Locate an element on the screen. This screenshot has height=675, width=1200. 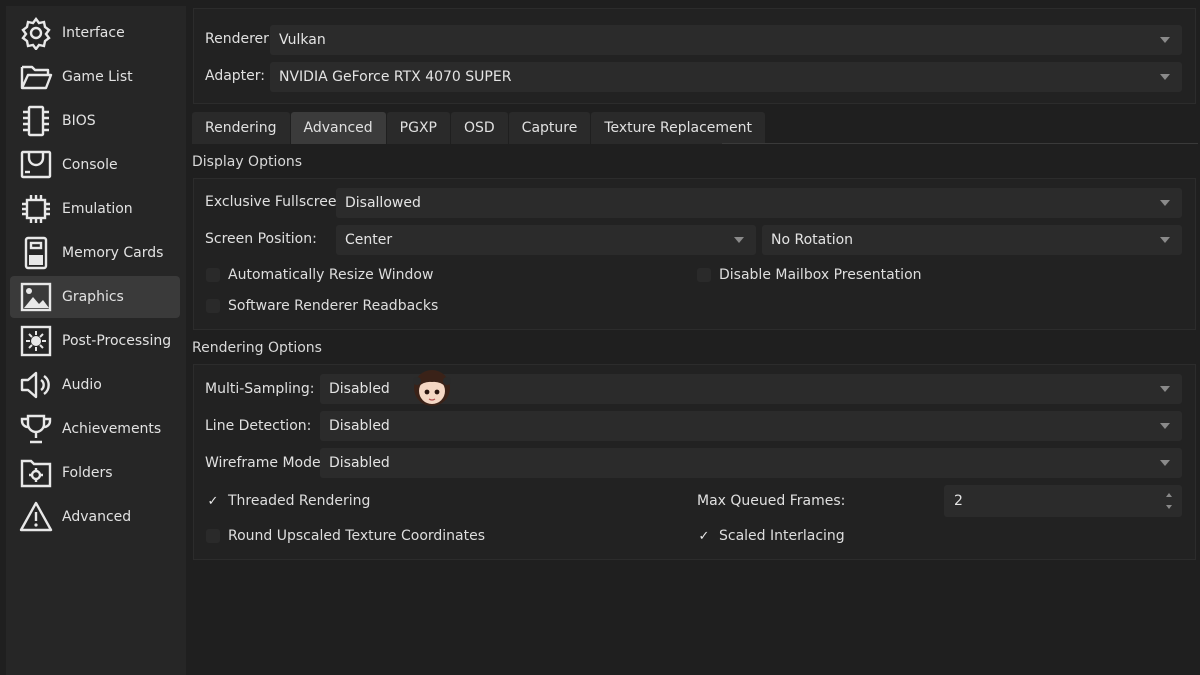
auto-resize-checkbox: Automatically Resize Window is located at coordinates (319, 275).